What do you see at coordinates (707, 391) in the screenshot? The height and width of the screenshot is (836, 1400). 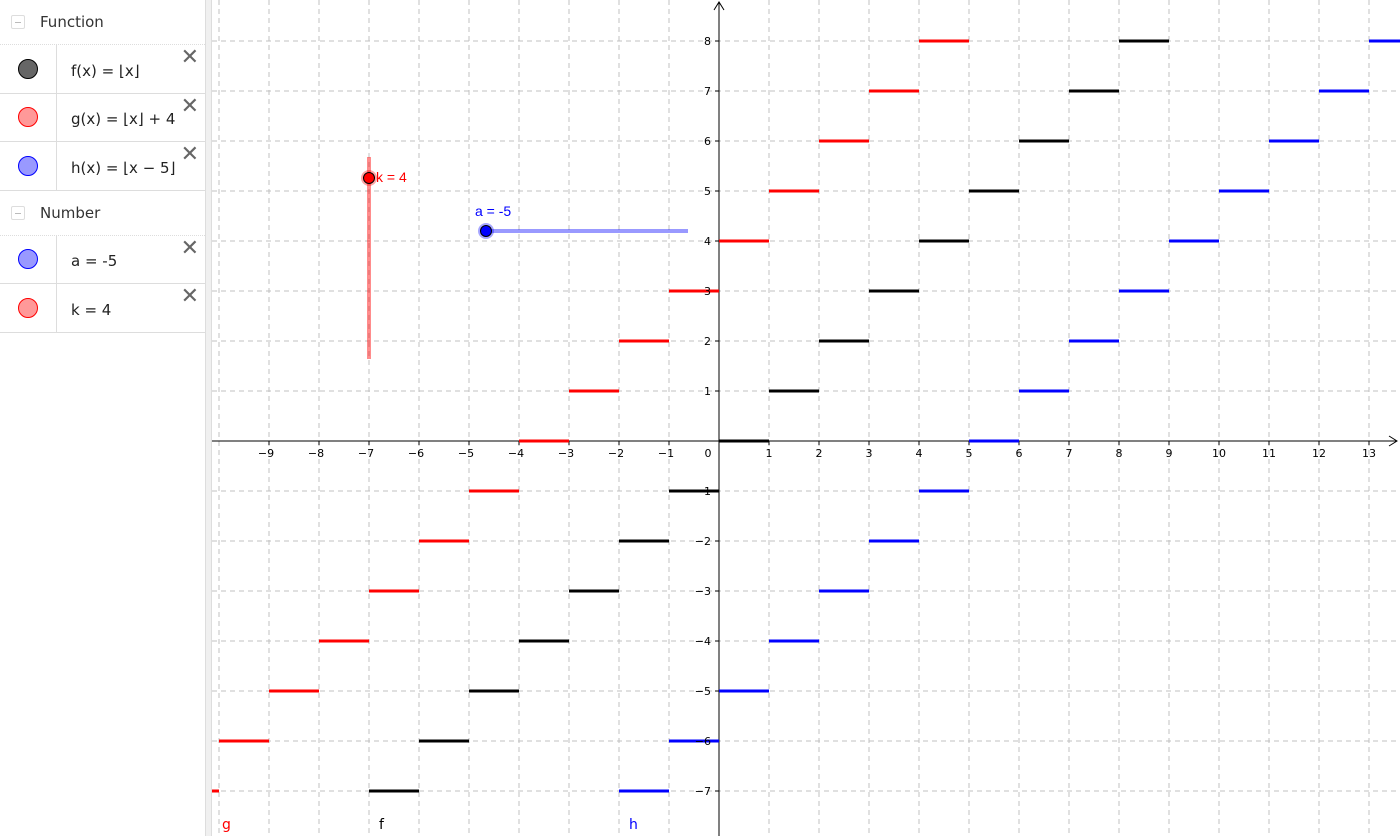 I see `y-tick-label: 1` at bounding box center [707, 391].